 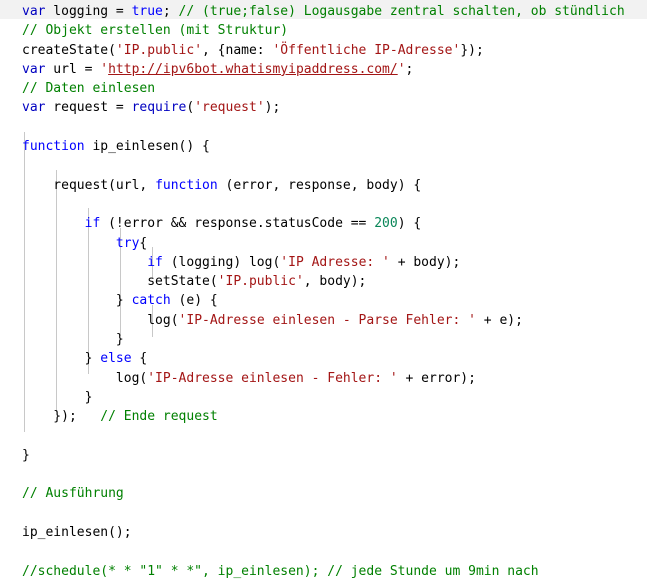 What do you see at coordinates (327, 320) in the screenshot?
I see `code-token-str: 'IP-Adresse einlesen - Parse Fehler: '` at bounding box center [327, 320].